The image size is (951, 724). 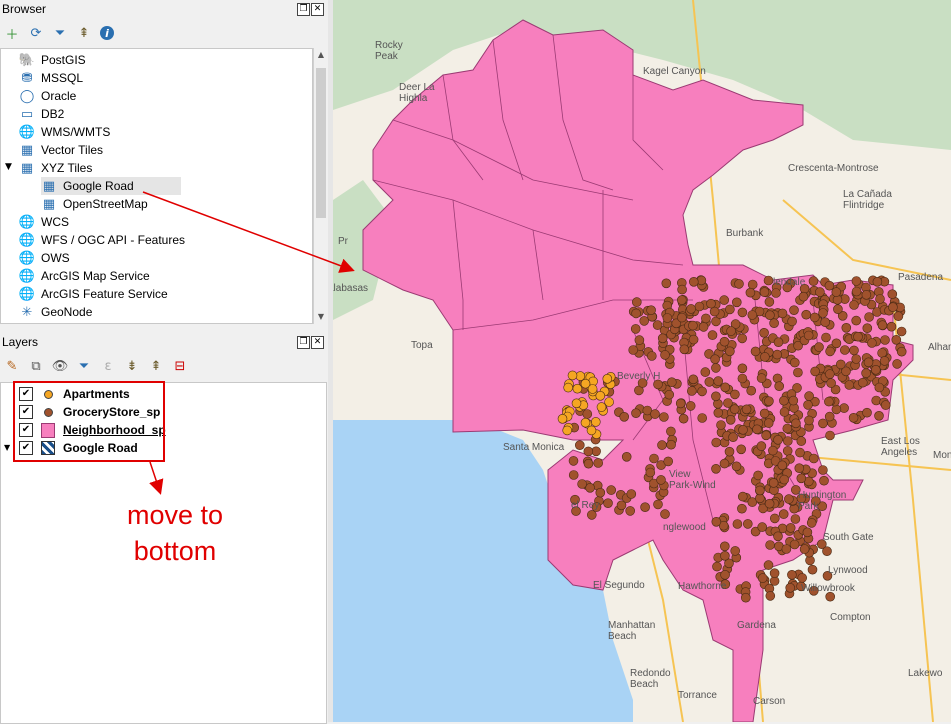 What do you see at coordinates (248, 232) in the screenshot?
I see `arrow-to-map` at bounding box center [248, 232].